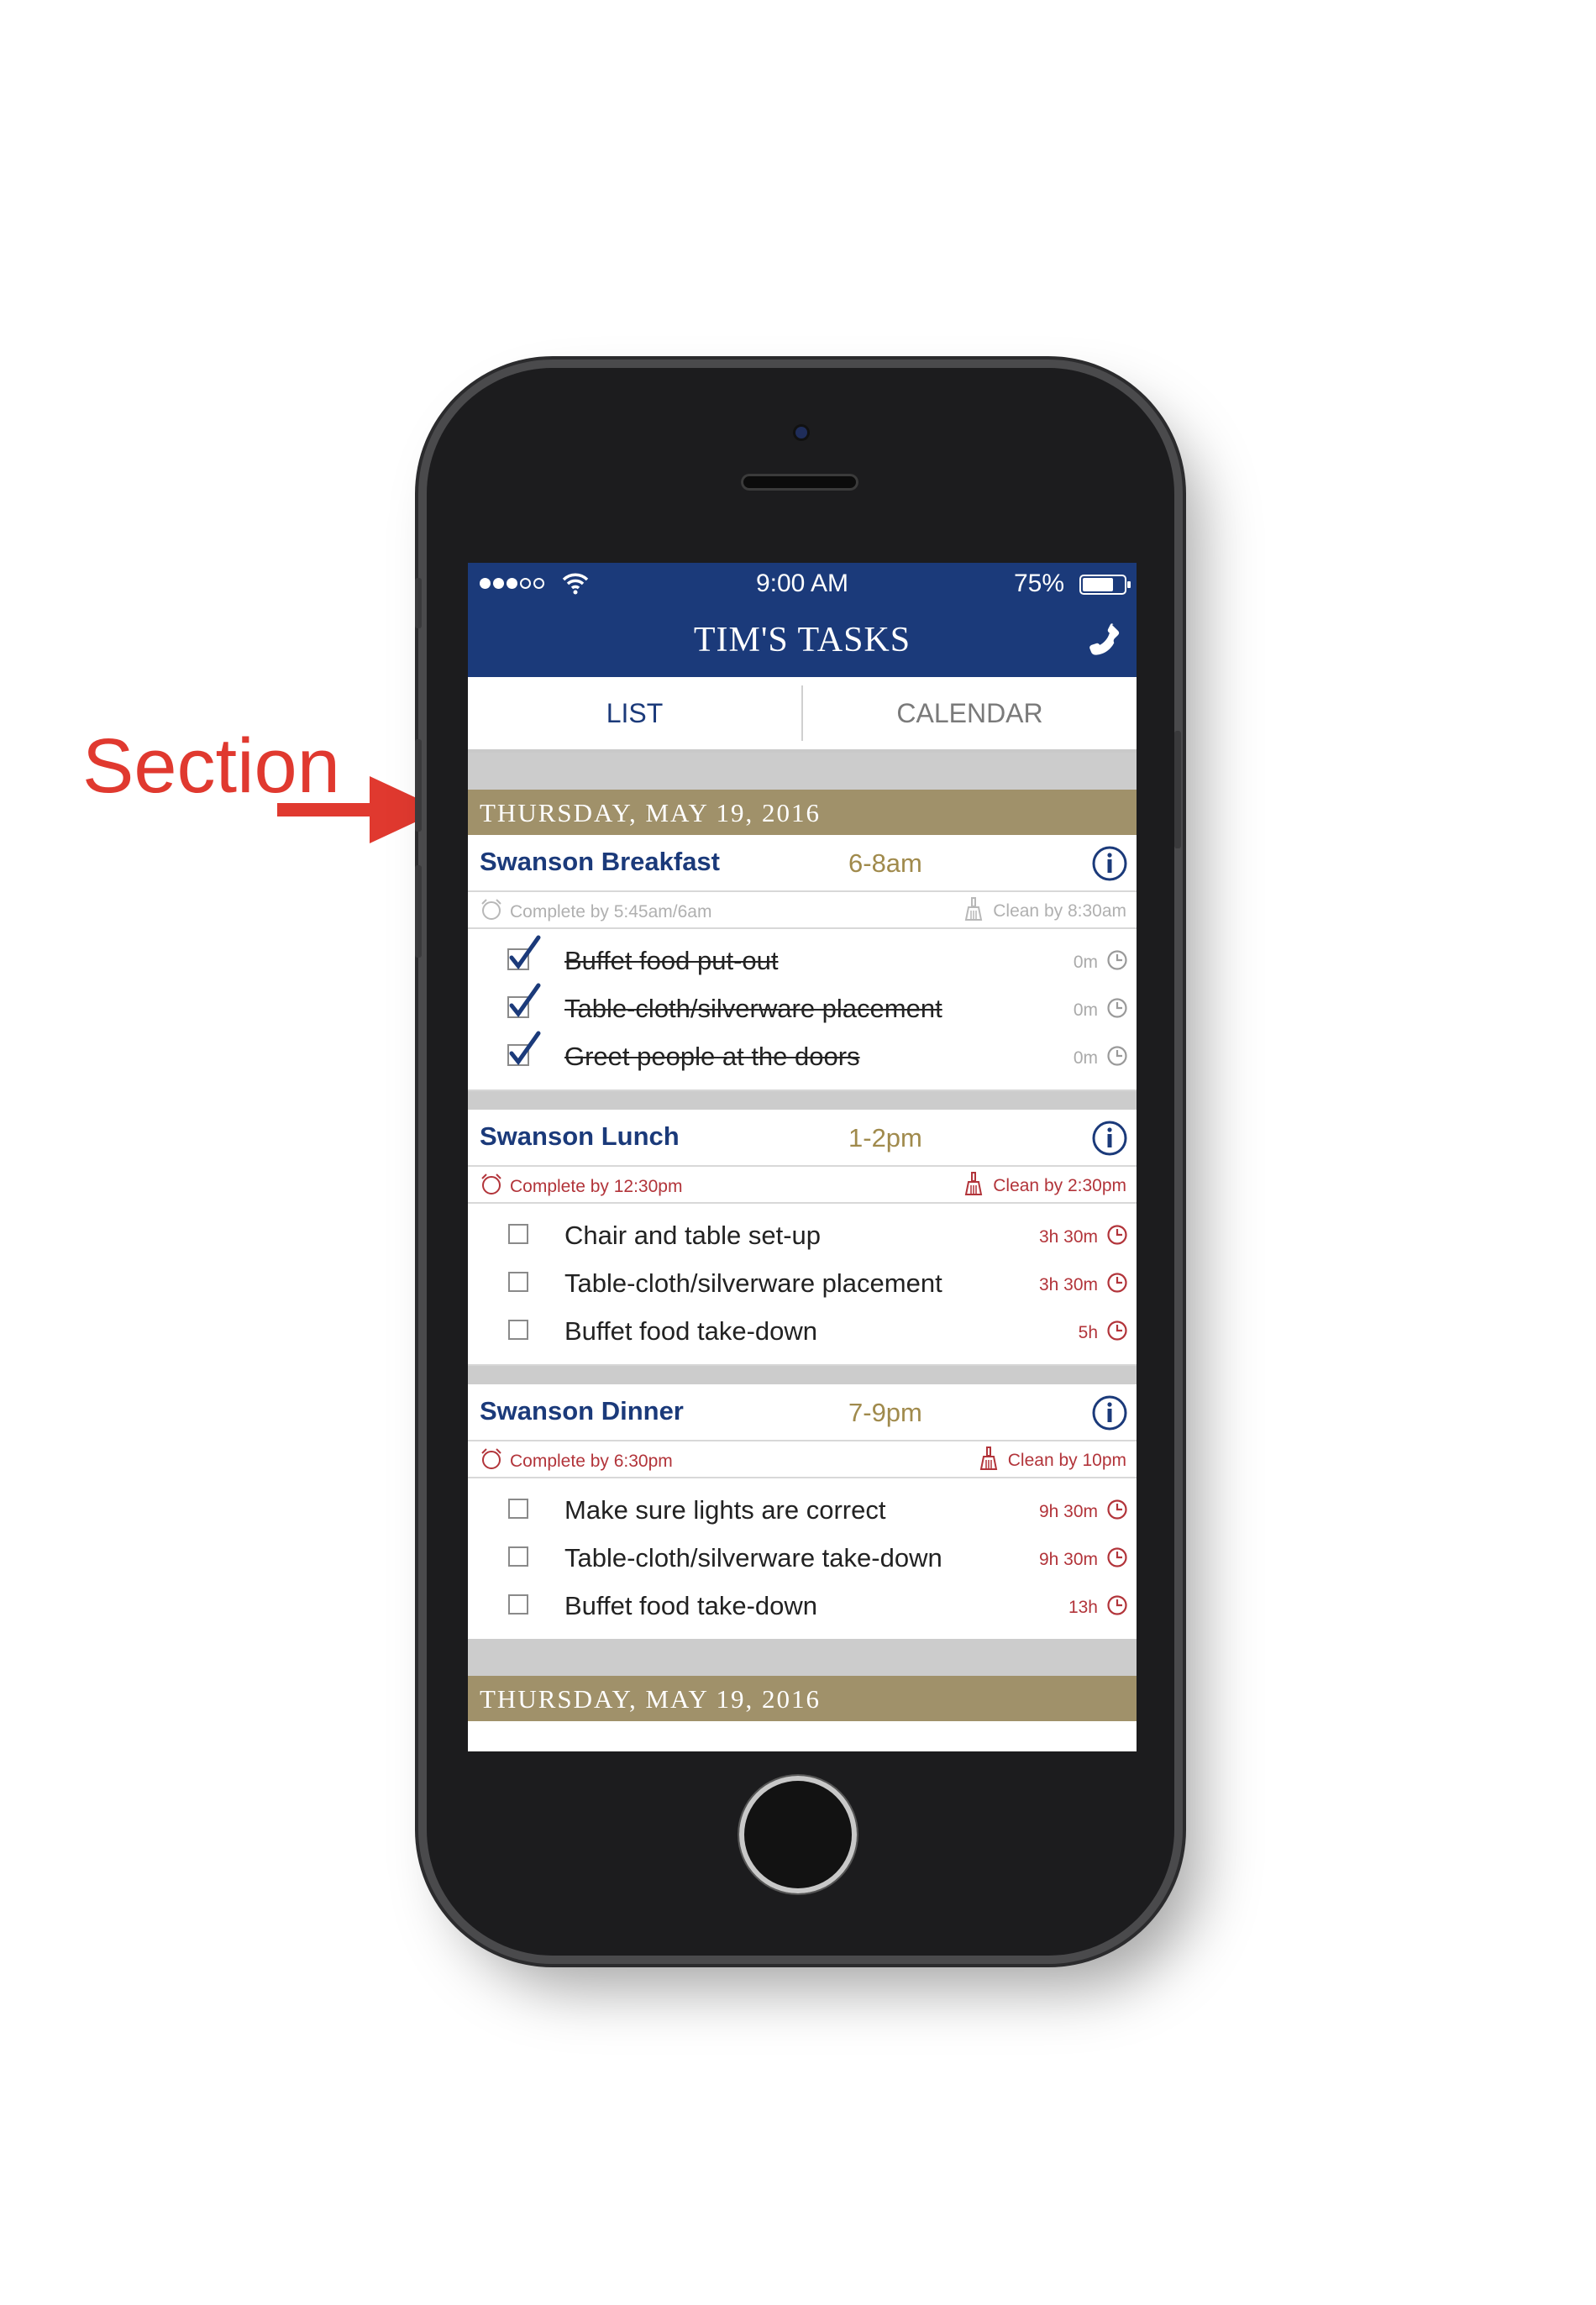 The height and width of the screenshot is (2305, 1596). Describe the element at coordinates (801, 432) in the screenshot. I see `front-camera` at that location.